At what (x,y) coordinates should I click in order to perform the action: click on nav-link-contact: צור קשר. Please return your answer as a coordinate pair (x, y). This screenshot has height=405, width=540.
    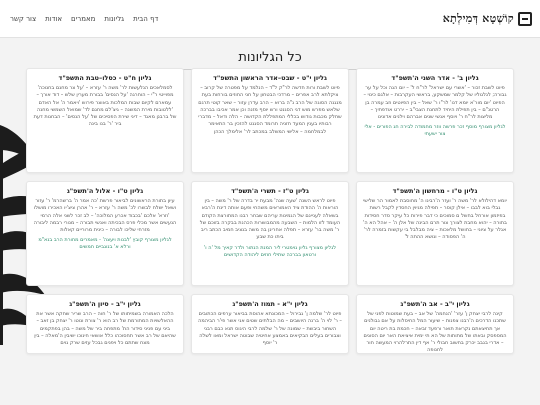
    Looking at the image, I should click on (23, 19).